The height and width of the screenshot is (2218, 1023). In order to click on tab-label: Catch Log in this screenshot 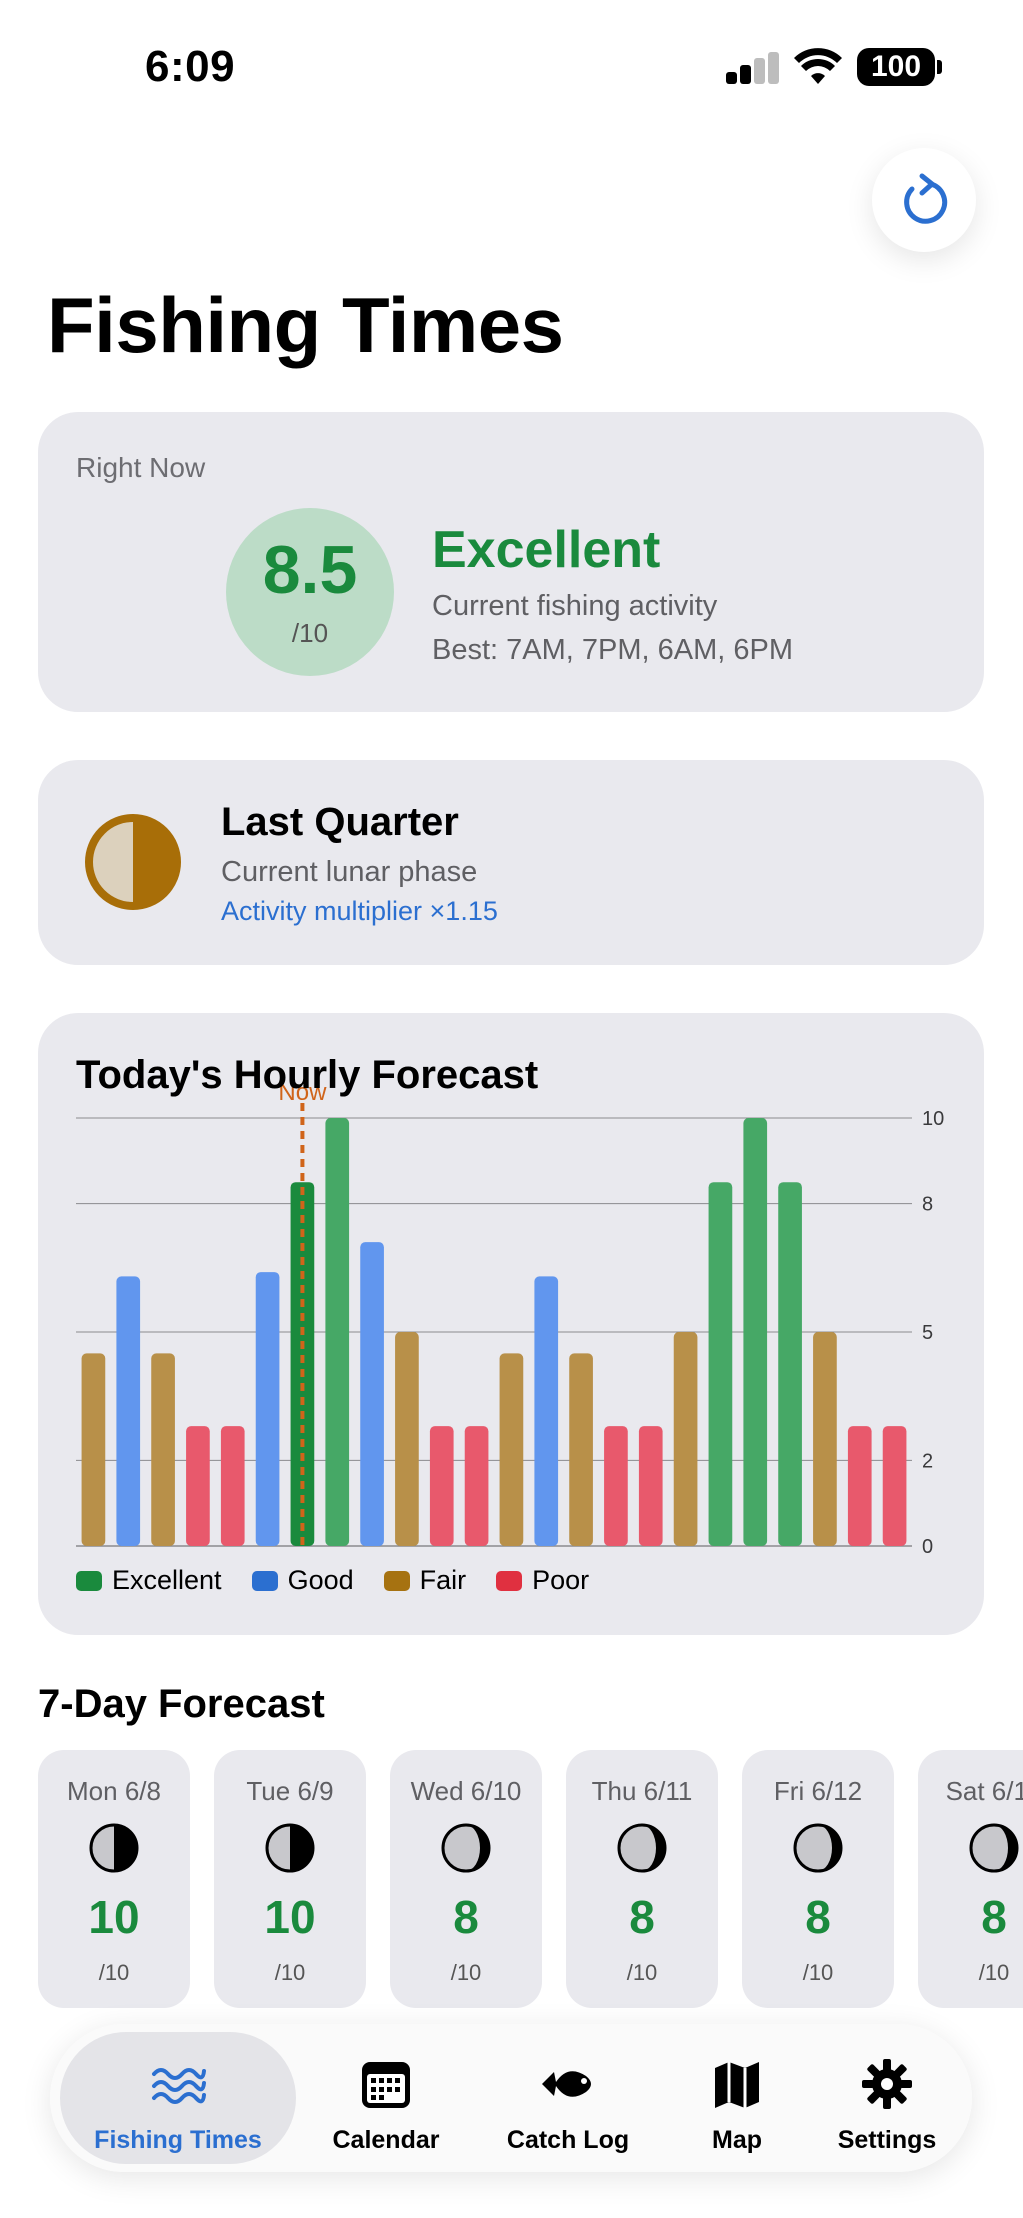, I will do `click(568, 2140)`.